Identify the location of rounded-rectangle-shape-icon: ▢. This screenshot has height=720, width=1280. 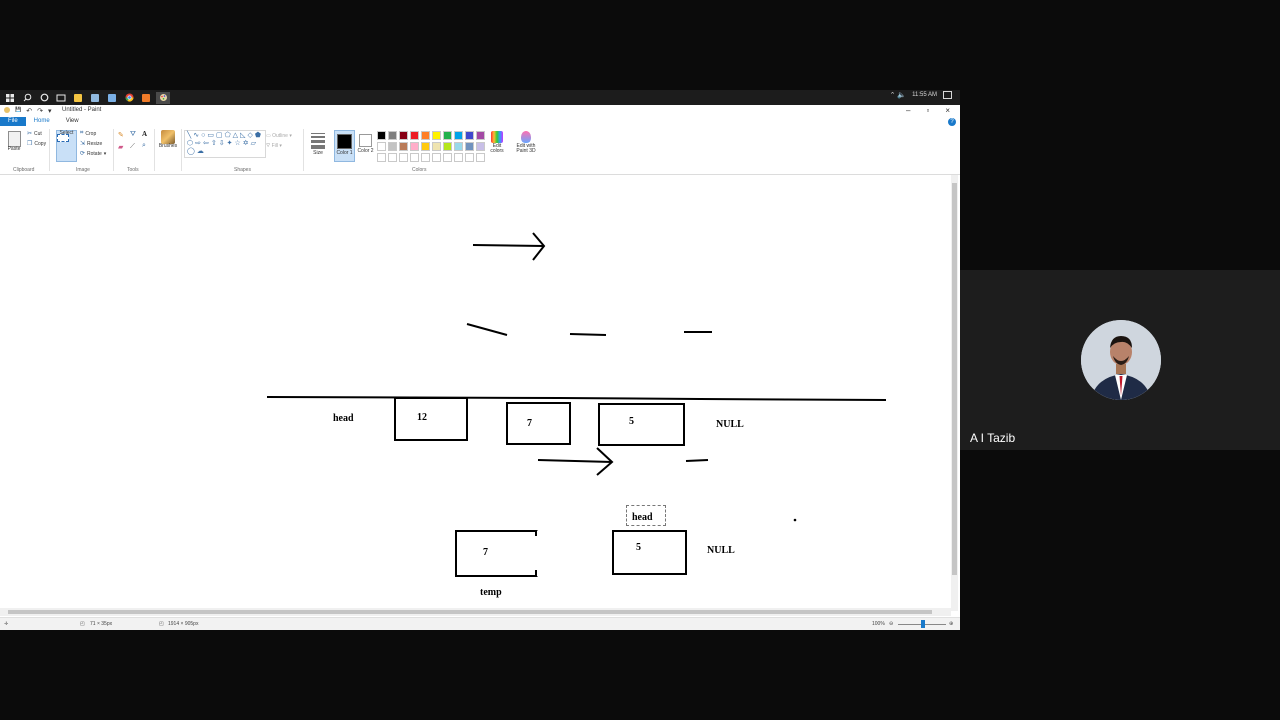
(219, 135).